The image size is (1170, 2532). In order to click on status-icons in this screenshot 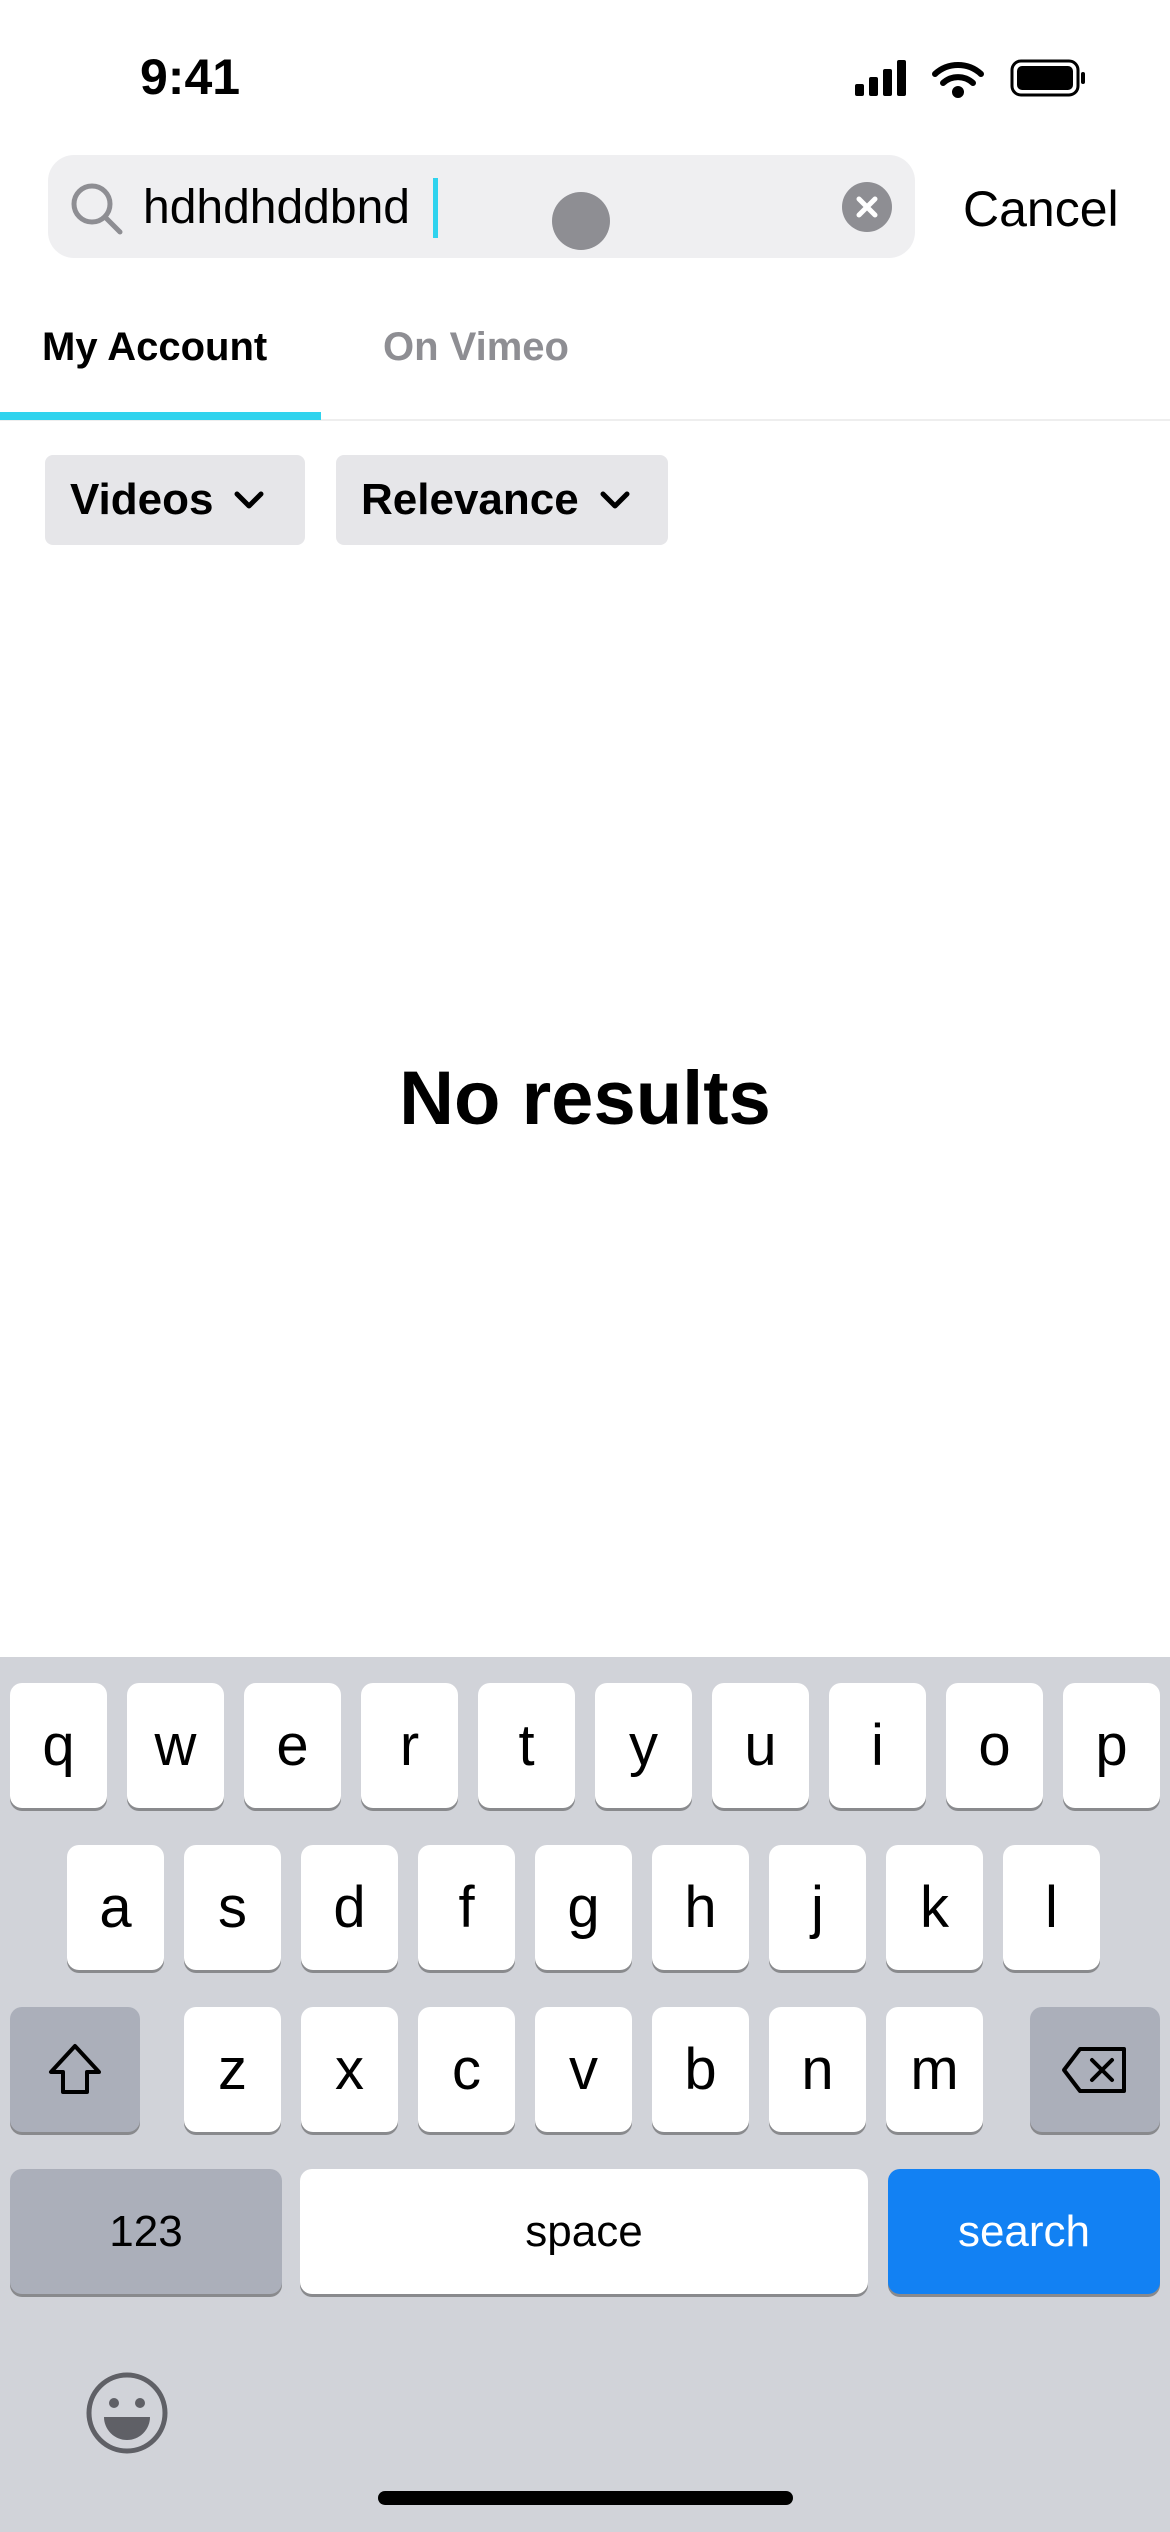, I will do `click(970, 78)`.